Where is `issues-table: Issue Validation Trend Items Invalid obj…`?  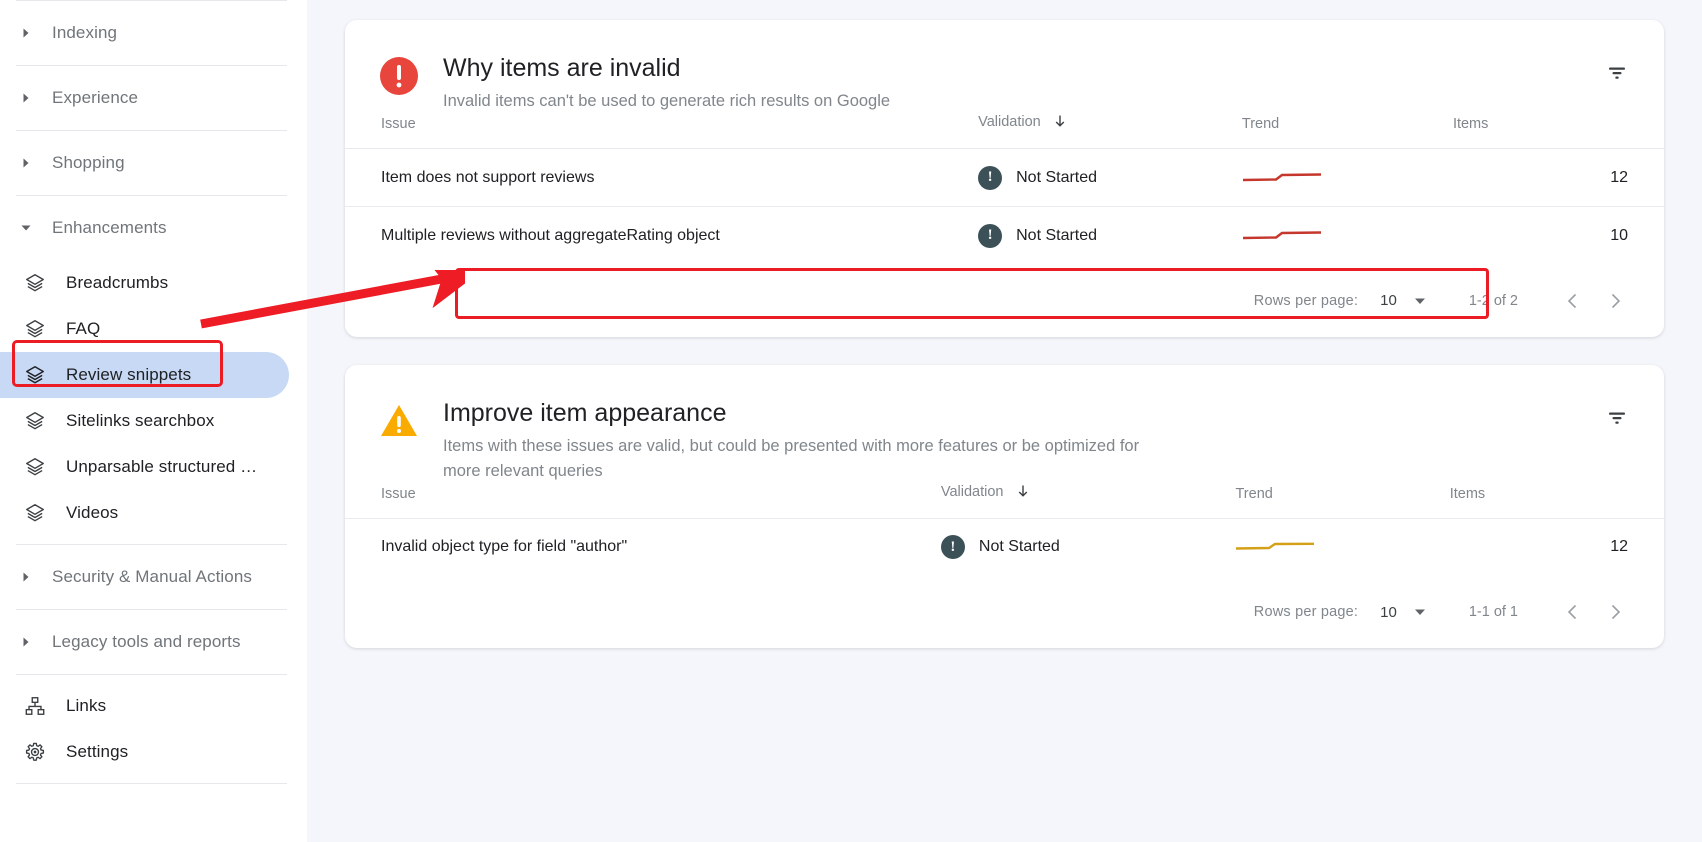
issues-table: Issue Validation Trend Items Invalid obj… is located at coordinates (1004, 530).